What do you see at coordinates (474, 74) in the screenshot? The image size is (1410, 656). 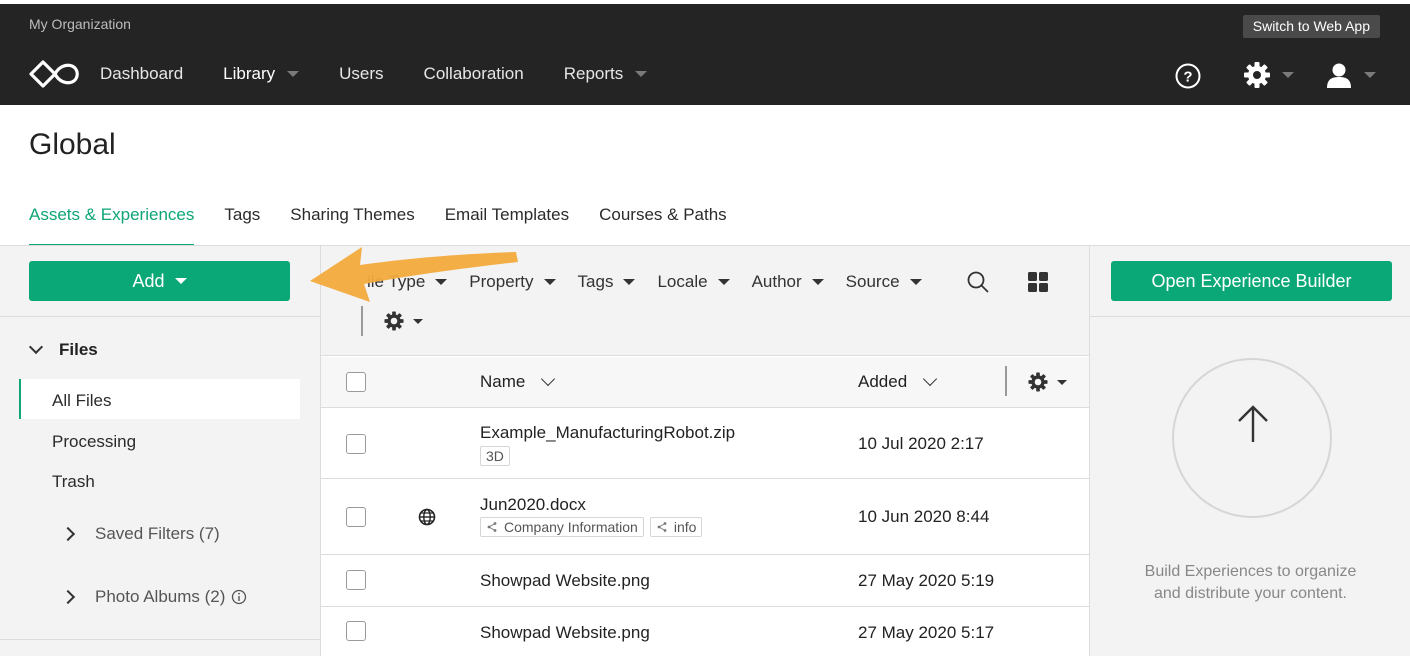 I see `nav-collaboration: Collaboration` at bounding box center [474, 74].